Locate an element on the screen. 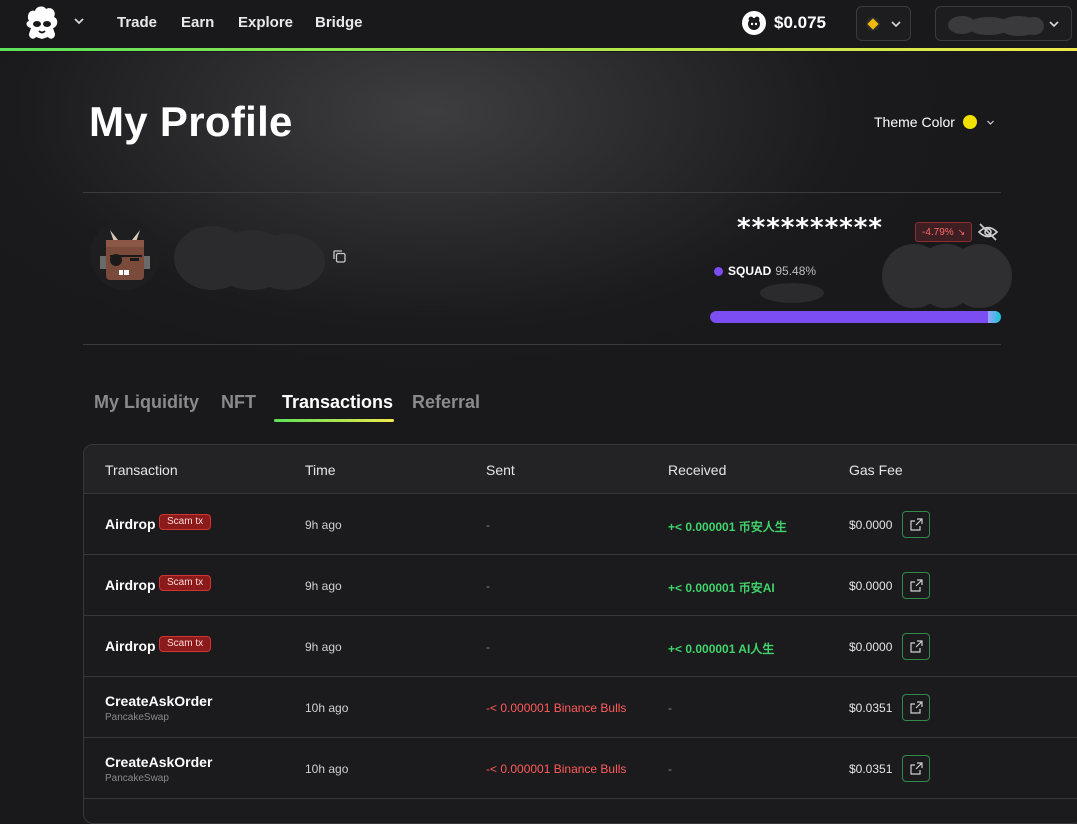 Image resolution: width=1077 pixels, height=824 pixels. token-price-value: $0.075 is located at coordinates (800, 22).